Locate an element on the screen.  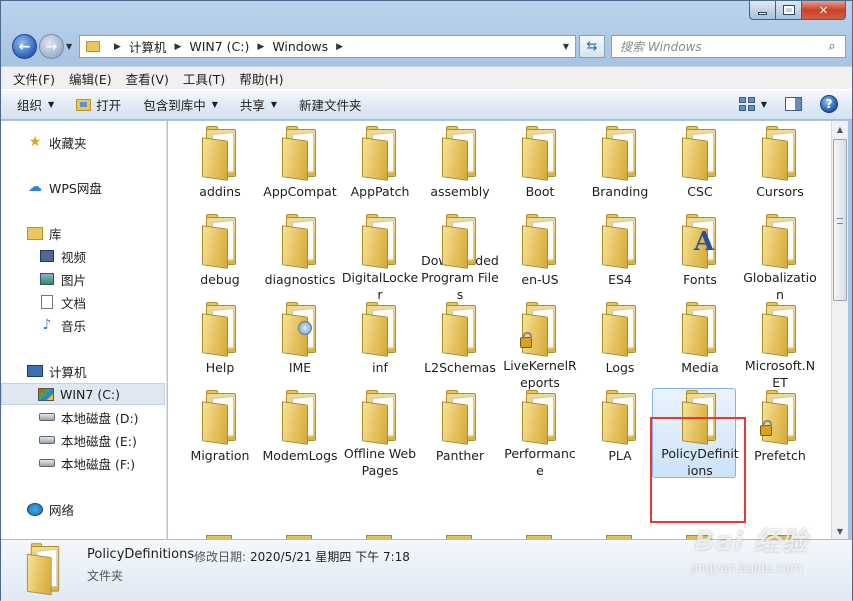
folder-item: Media is located at coordinates (700, 346).